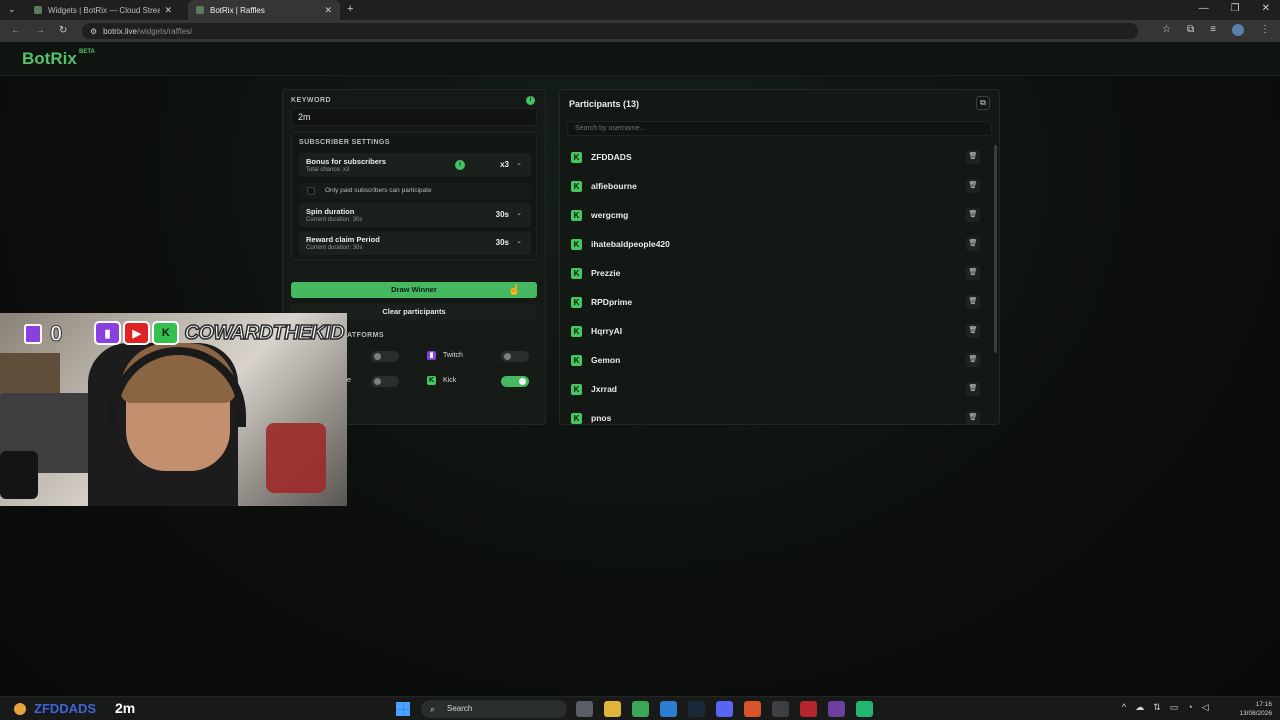 The height and width of the screenshot is (720, 1280). What do you see at coordinates (776, 217) in the screenshot?
I see `participant-row: Kwergcmg 🗑` at bounding box center [776, 217].